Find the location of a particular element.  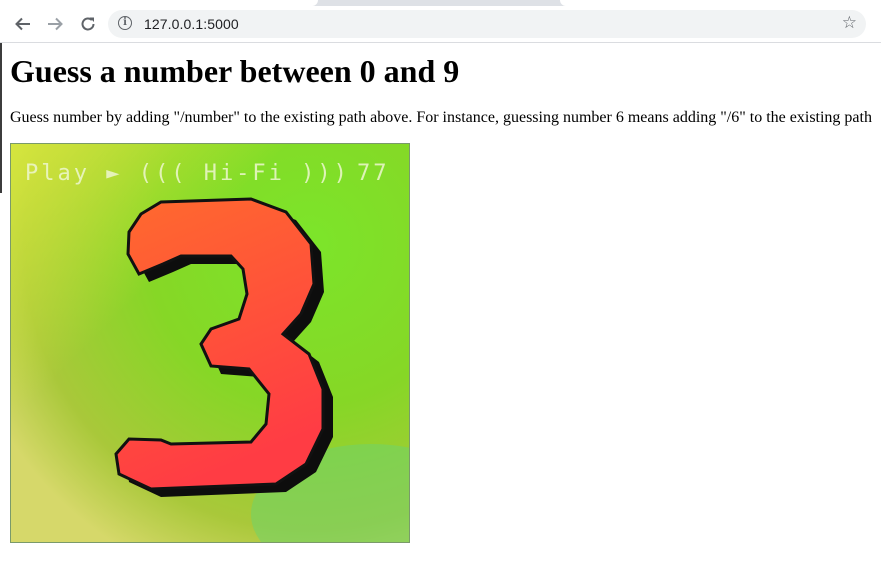

forward-button is located at coordinates (55, 24).